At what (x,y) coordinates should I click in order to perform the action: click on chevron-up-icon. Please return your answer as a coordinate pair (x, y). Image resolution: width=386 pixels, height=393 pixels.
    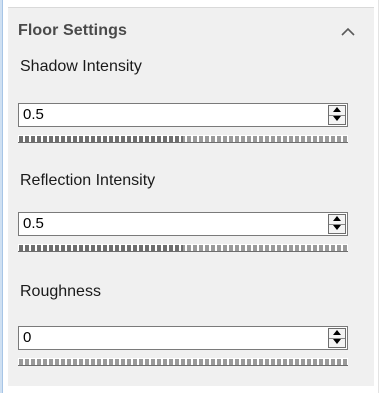
    Looking at the image, I should click on (348, 31).